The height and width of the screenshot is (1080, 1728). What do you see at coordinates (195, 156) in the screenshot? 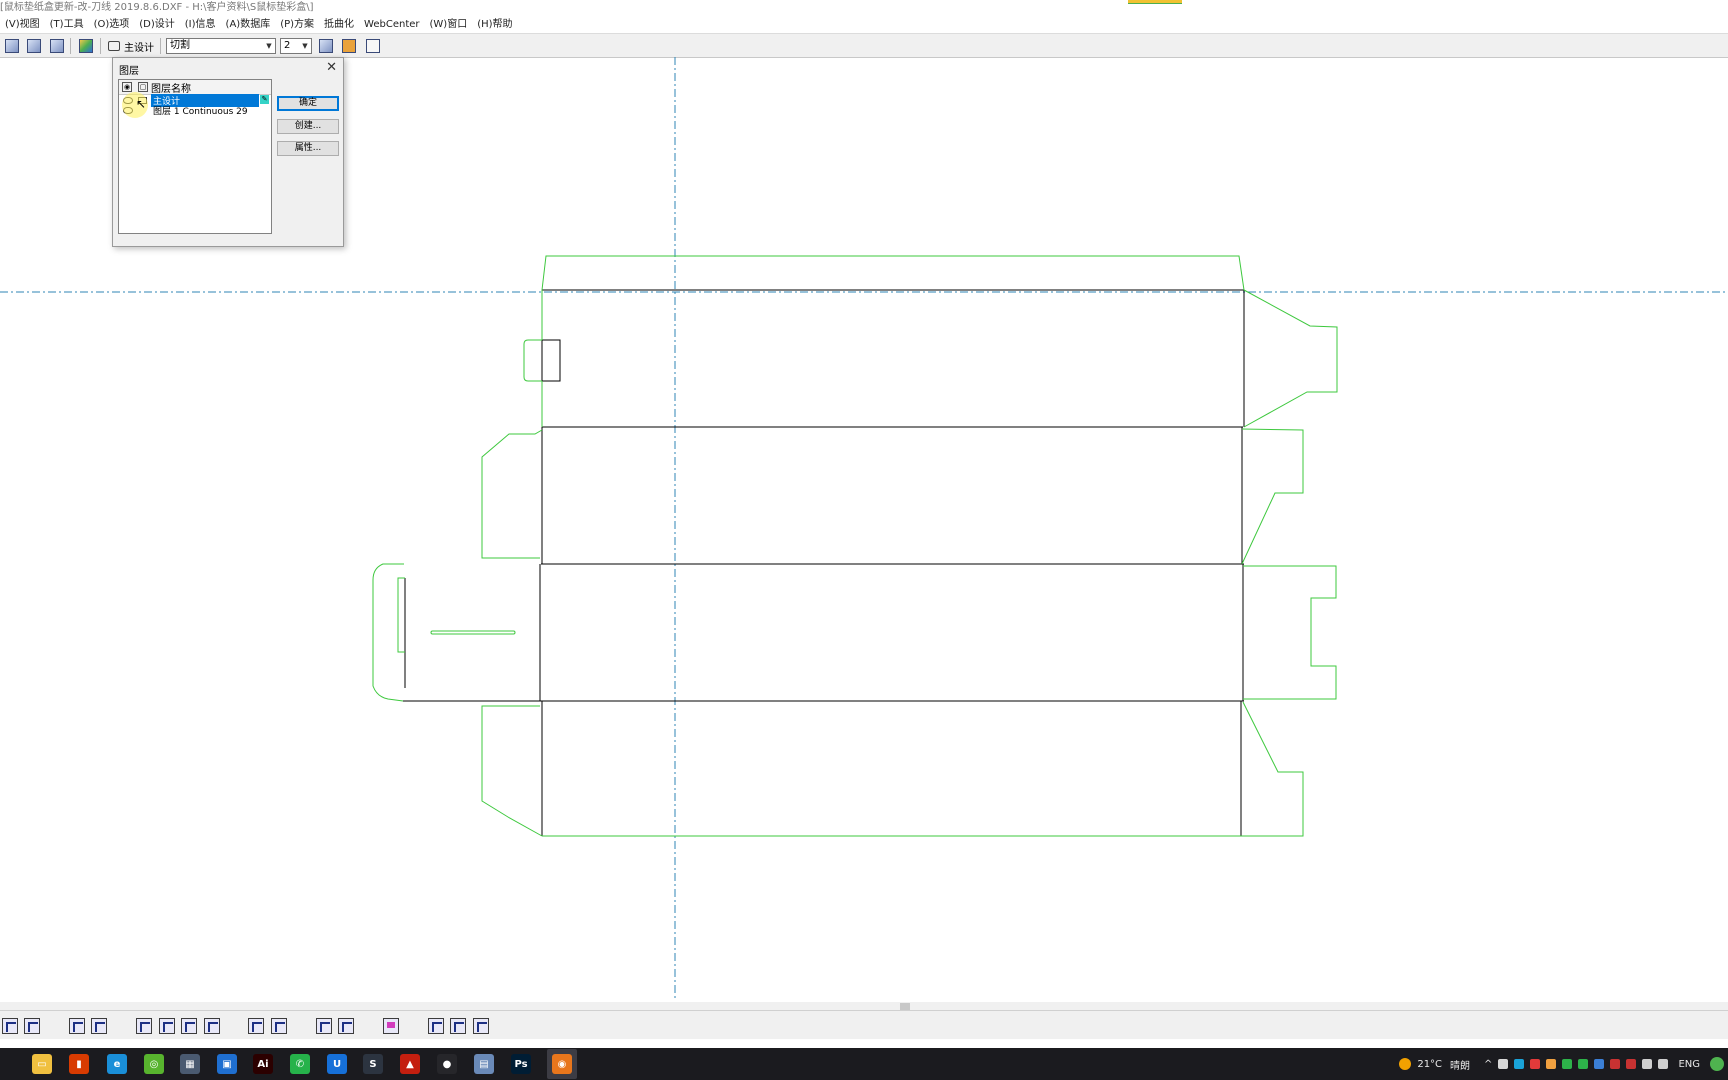
I see `layer-list: ◉ ▢ 图层名称 主设计 ✎ 图层 1 Continuous 29 ↖` at bounding box center [195, 156].